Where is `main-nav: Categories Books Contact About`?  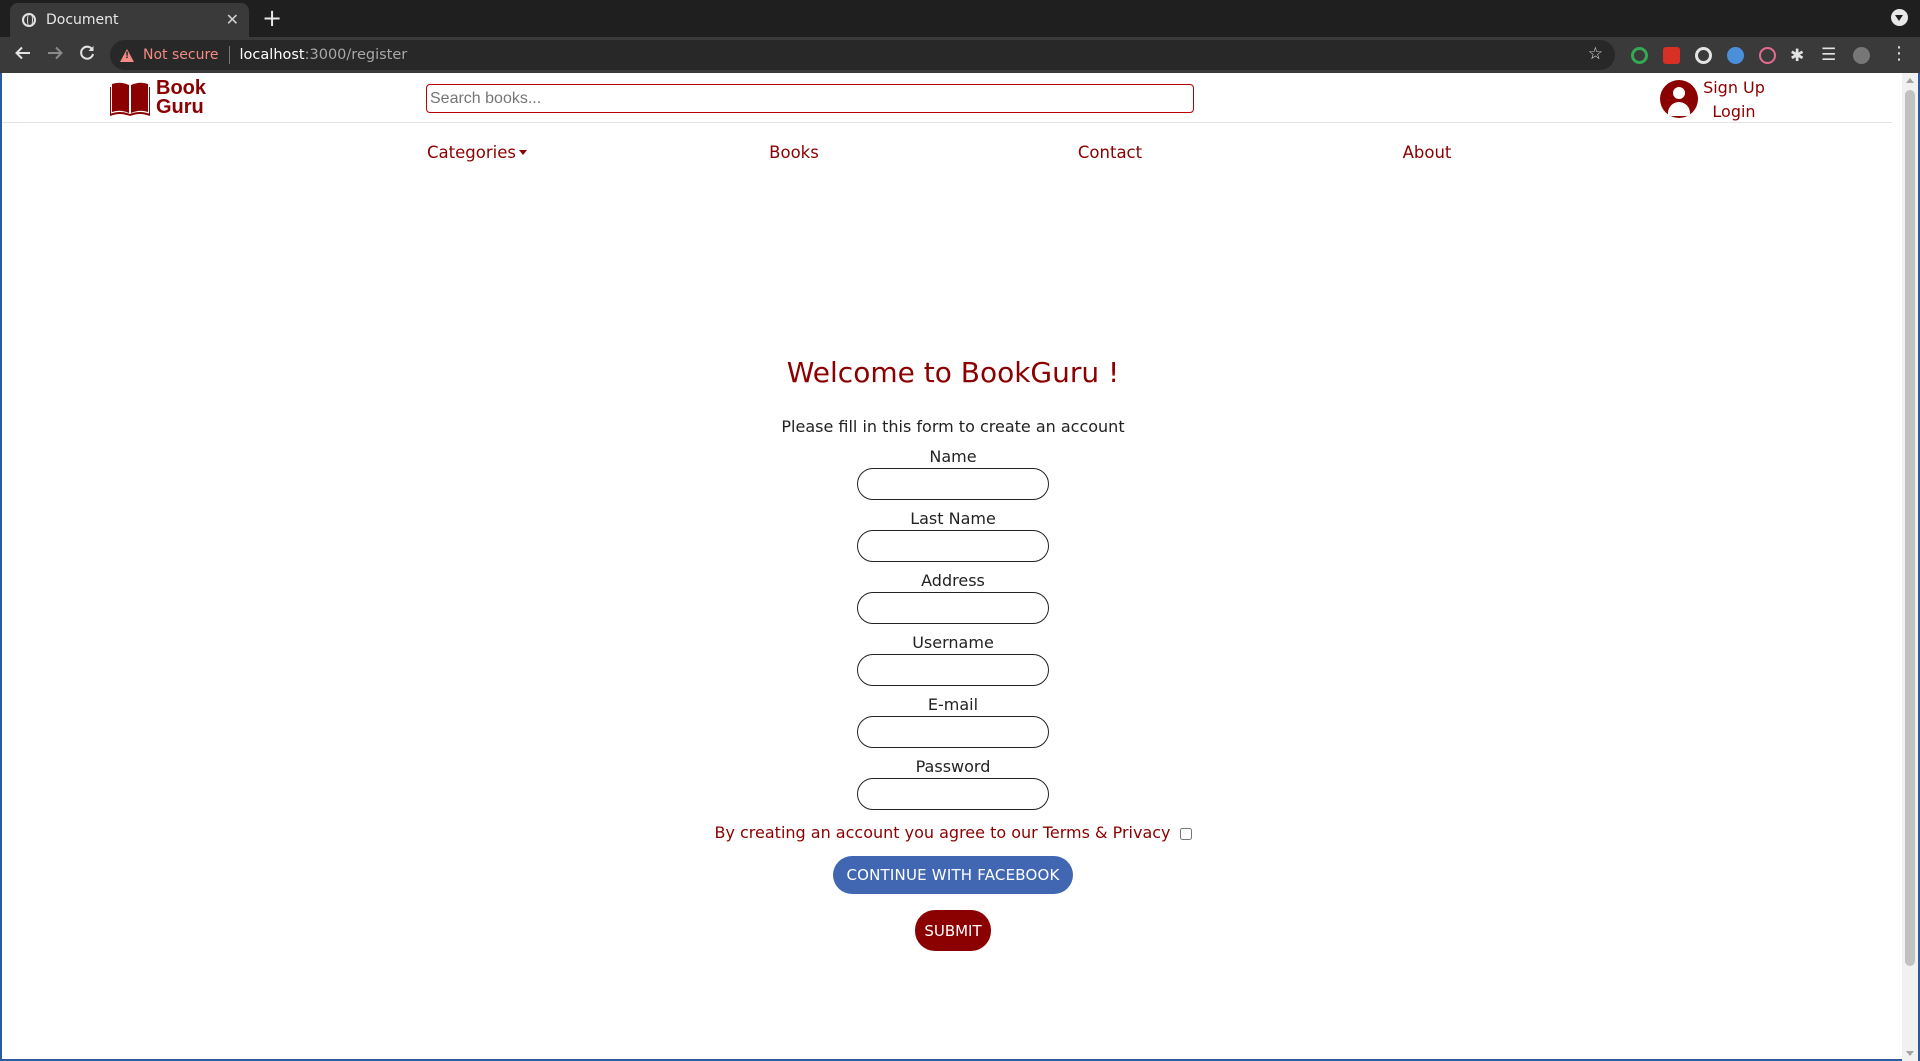 main-nav: Categories Books Contact About is located at coordinates (947, 155).